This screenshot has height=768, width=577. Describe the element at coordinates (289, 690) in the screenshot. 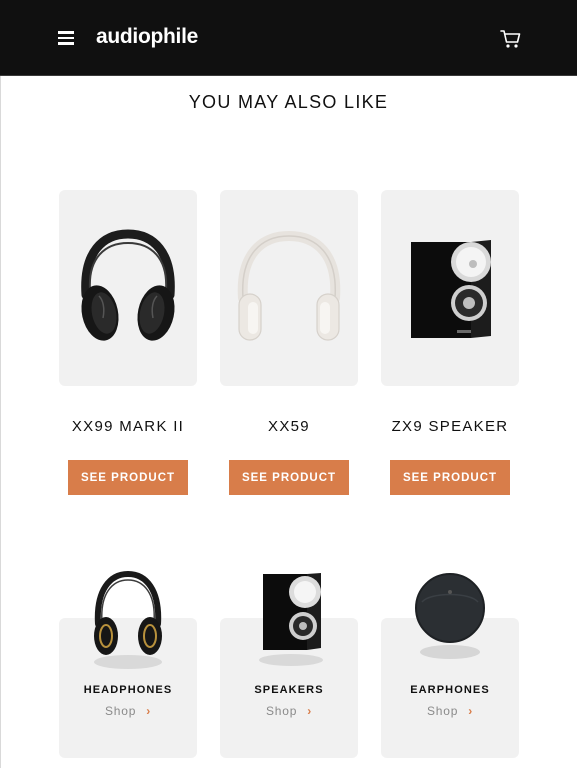

I see `category-name: SPEAKERS` at that location.